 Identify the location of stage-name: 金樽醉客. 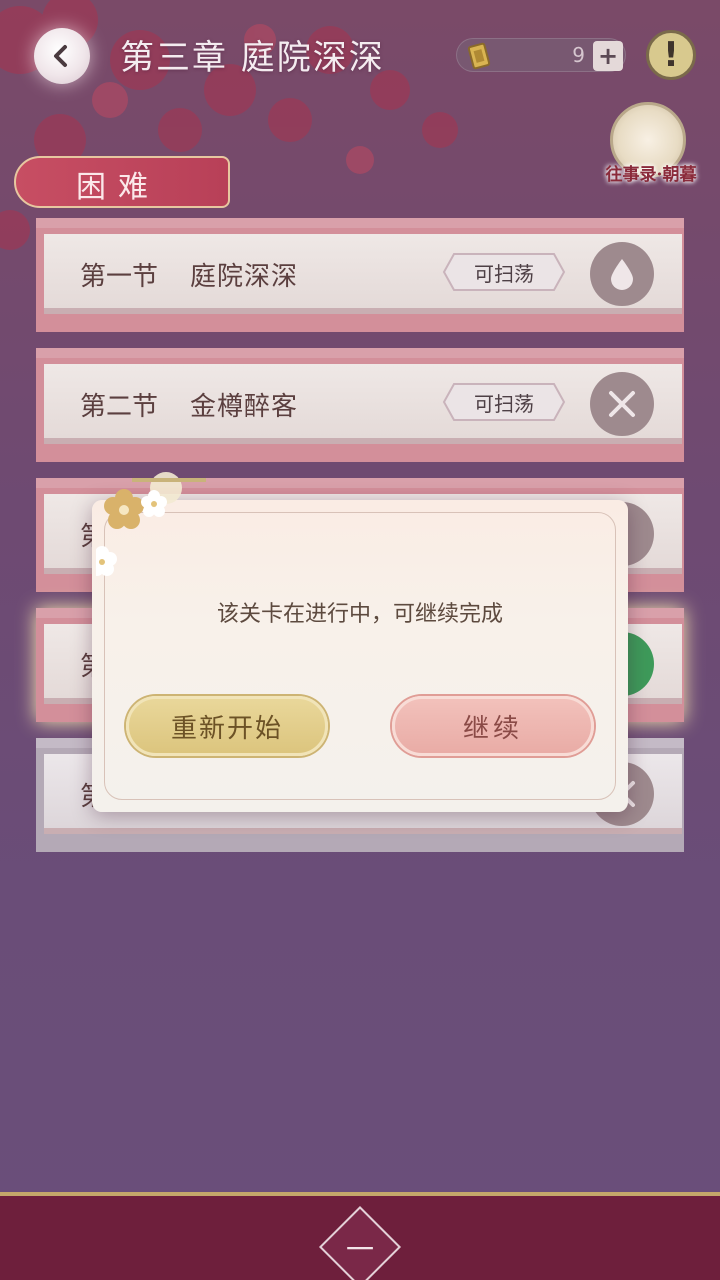
(244, 407).